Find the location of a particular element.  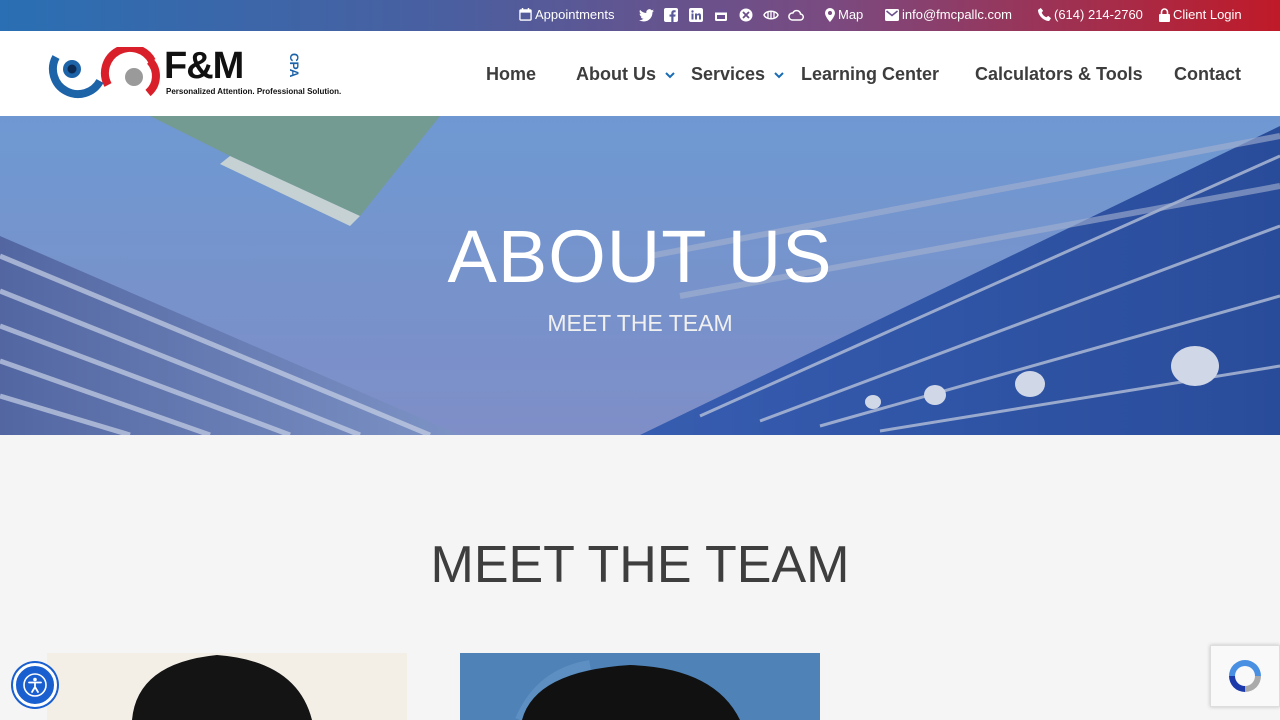

hero-subtitle: MEET THE TEAM is located at coordinates (640, 323).